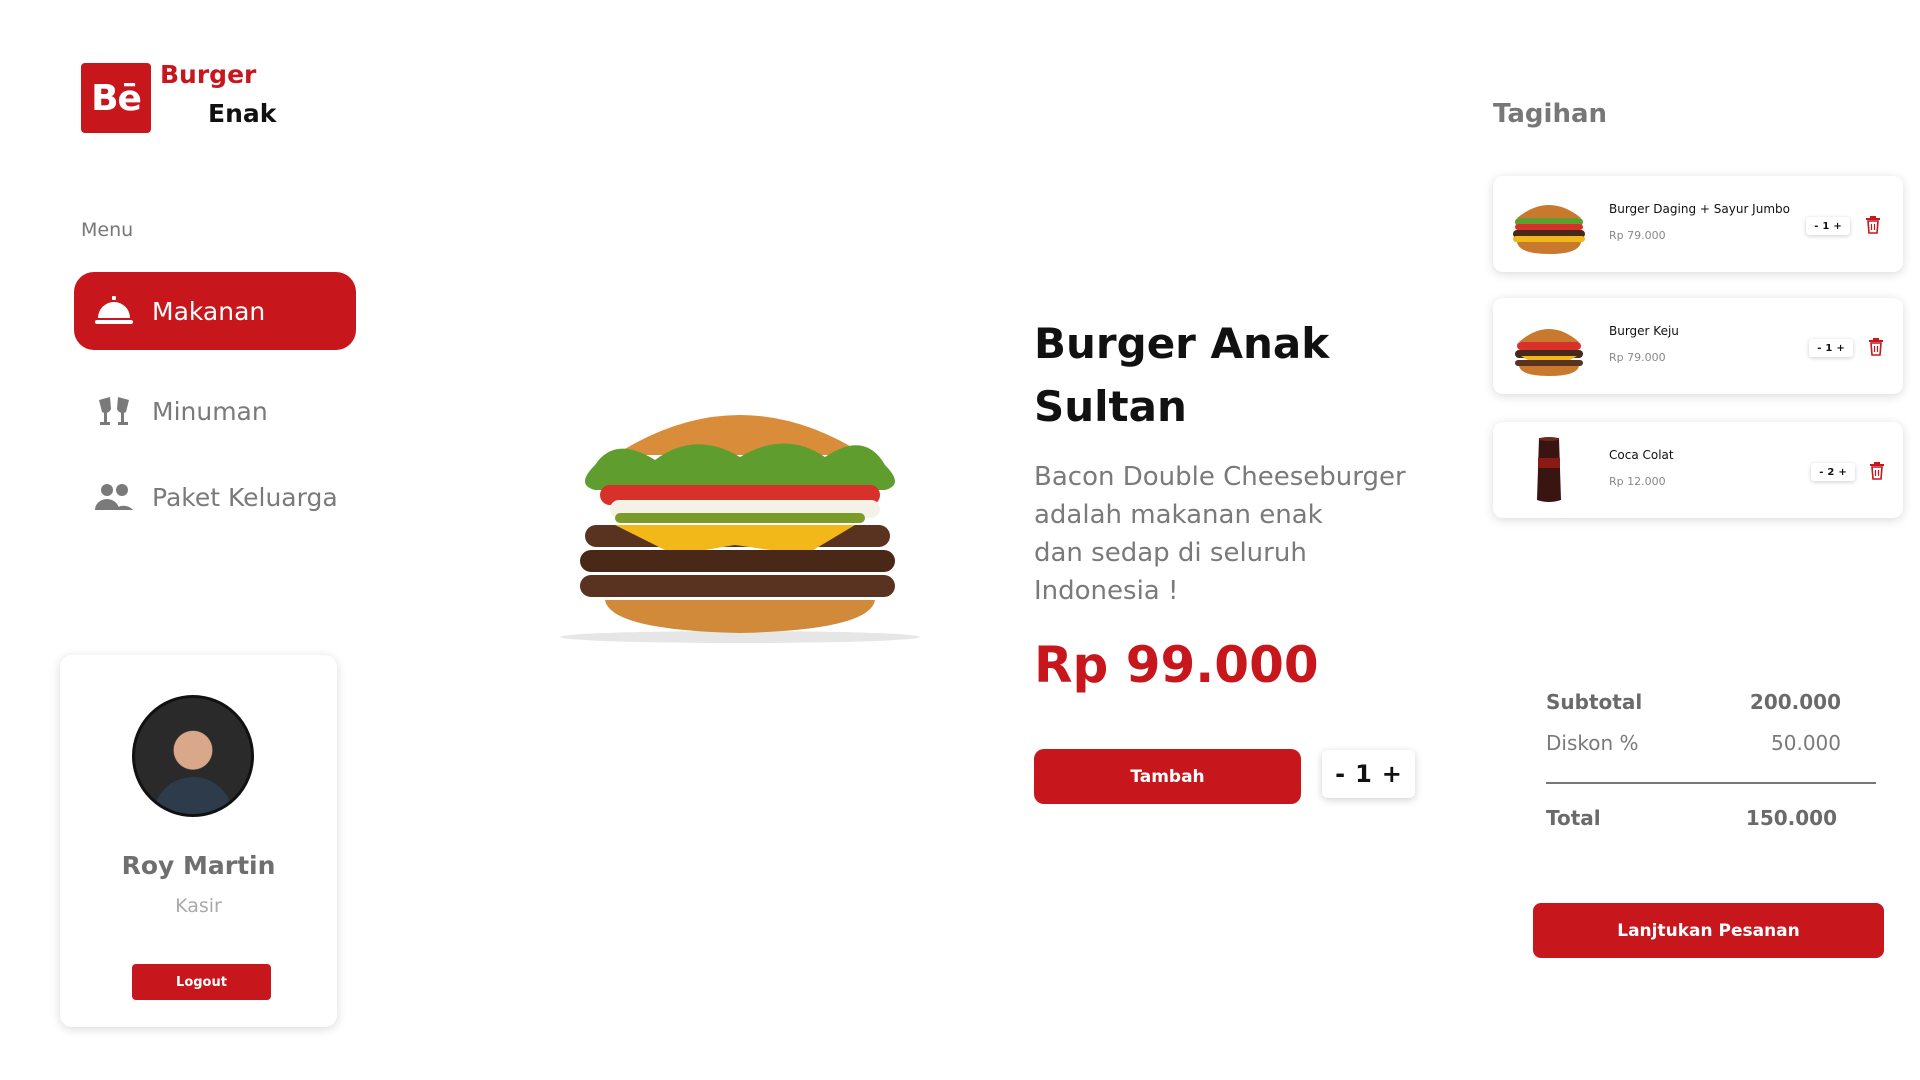 The height and width of the screenshot is (1080, 1920). I want to click on add-to-cart-button: Tambah, so click(1167, 776).